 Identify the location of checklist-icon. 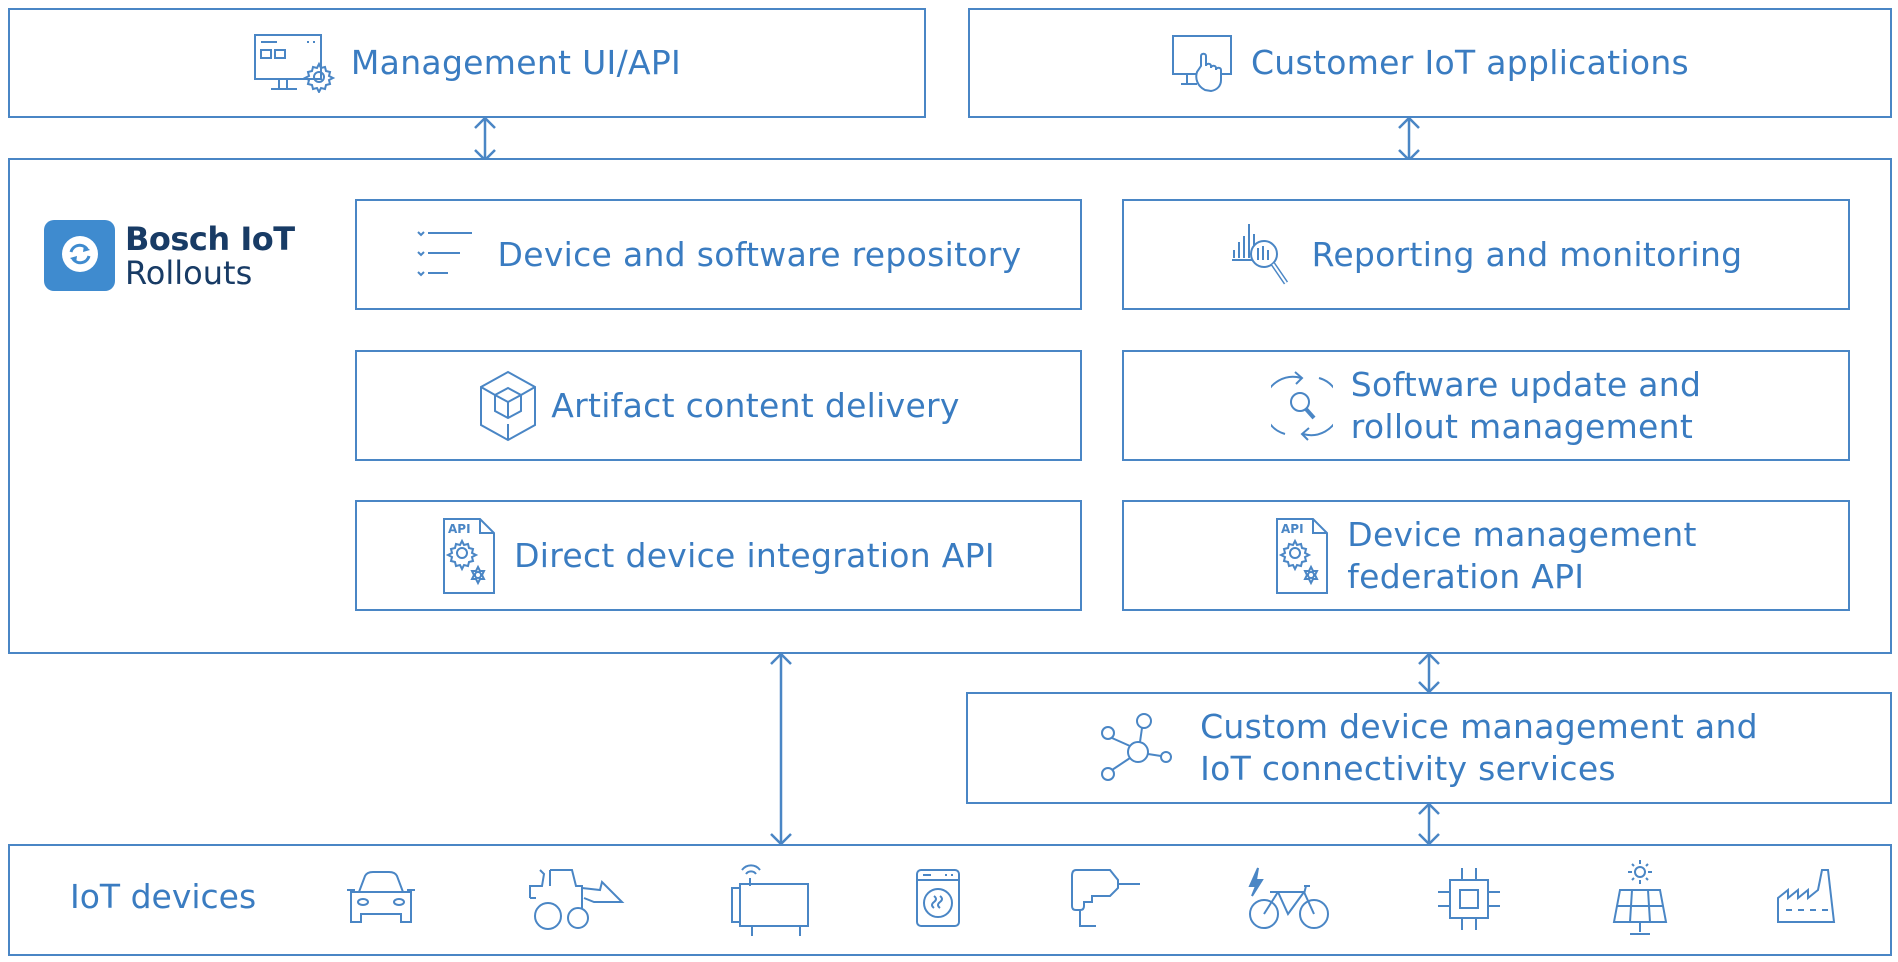
(446, 255).